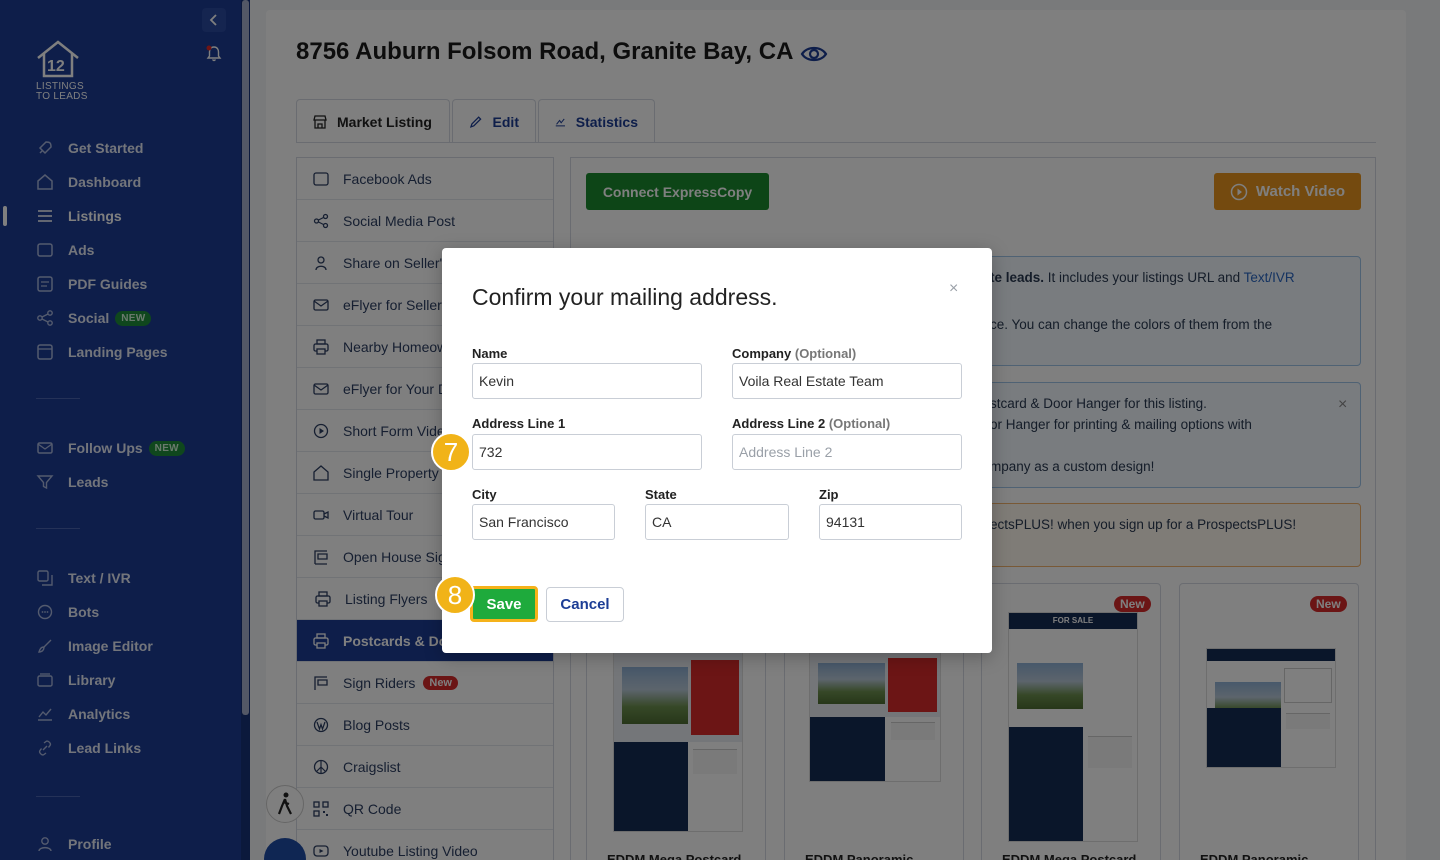 The width and height of the screenshot is (1440, 860). I want to click on city-input, so click(543, 522).